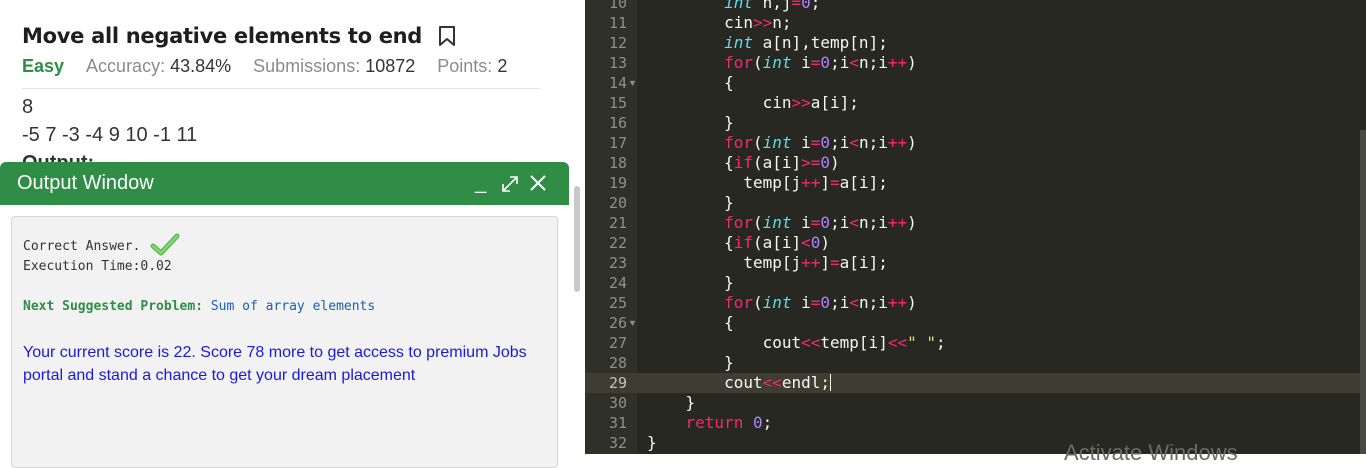 The image size is (1366, 468). Describe the element at coordinates (43, 66) in the screenshot. I see `difficulty-badge: Easy` at that location.